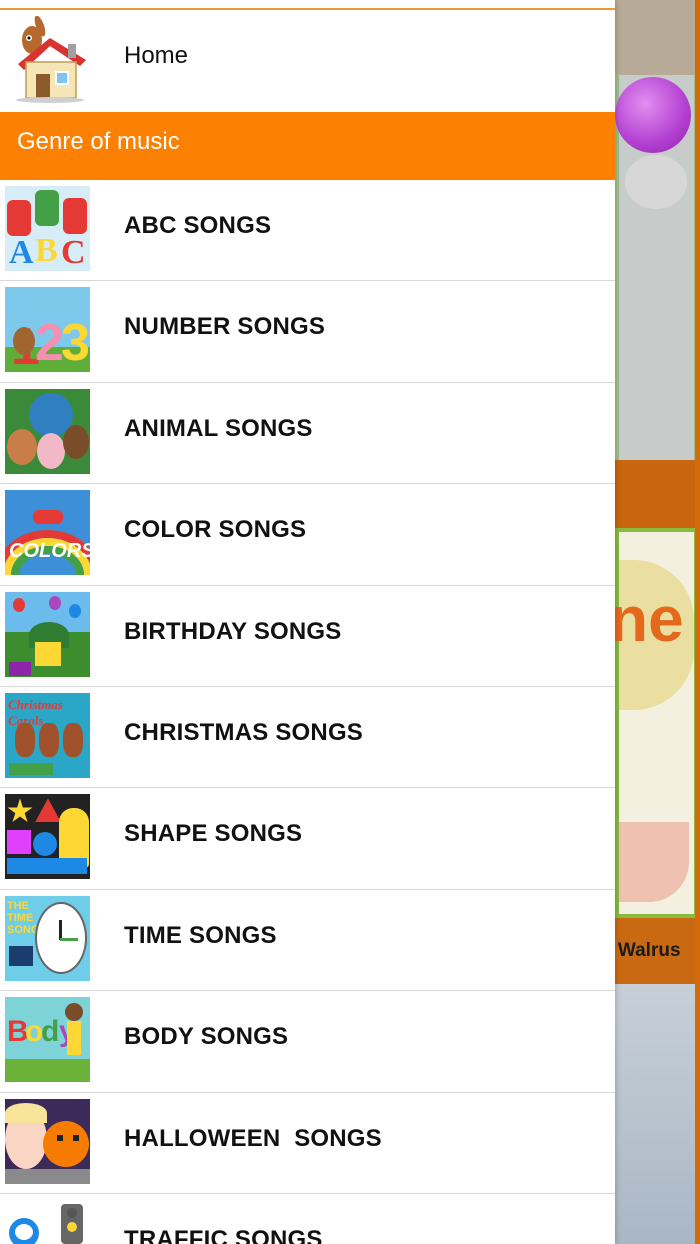  What do you see at coordinates (223, 1234) in the screenshot?
I see `list-item-label: TRAFFIC SONGS` at bounding box center [223, 1234].